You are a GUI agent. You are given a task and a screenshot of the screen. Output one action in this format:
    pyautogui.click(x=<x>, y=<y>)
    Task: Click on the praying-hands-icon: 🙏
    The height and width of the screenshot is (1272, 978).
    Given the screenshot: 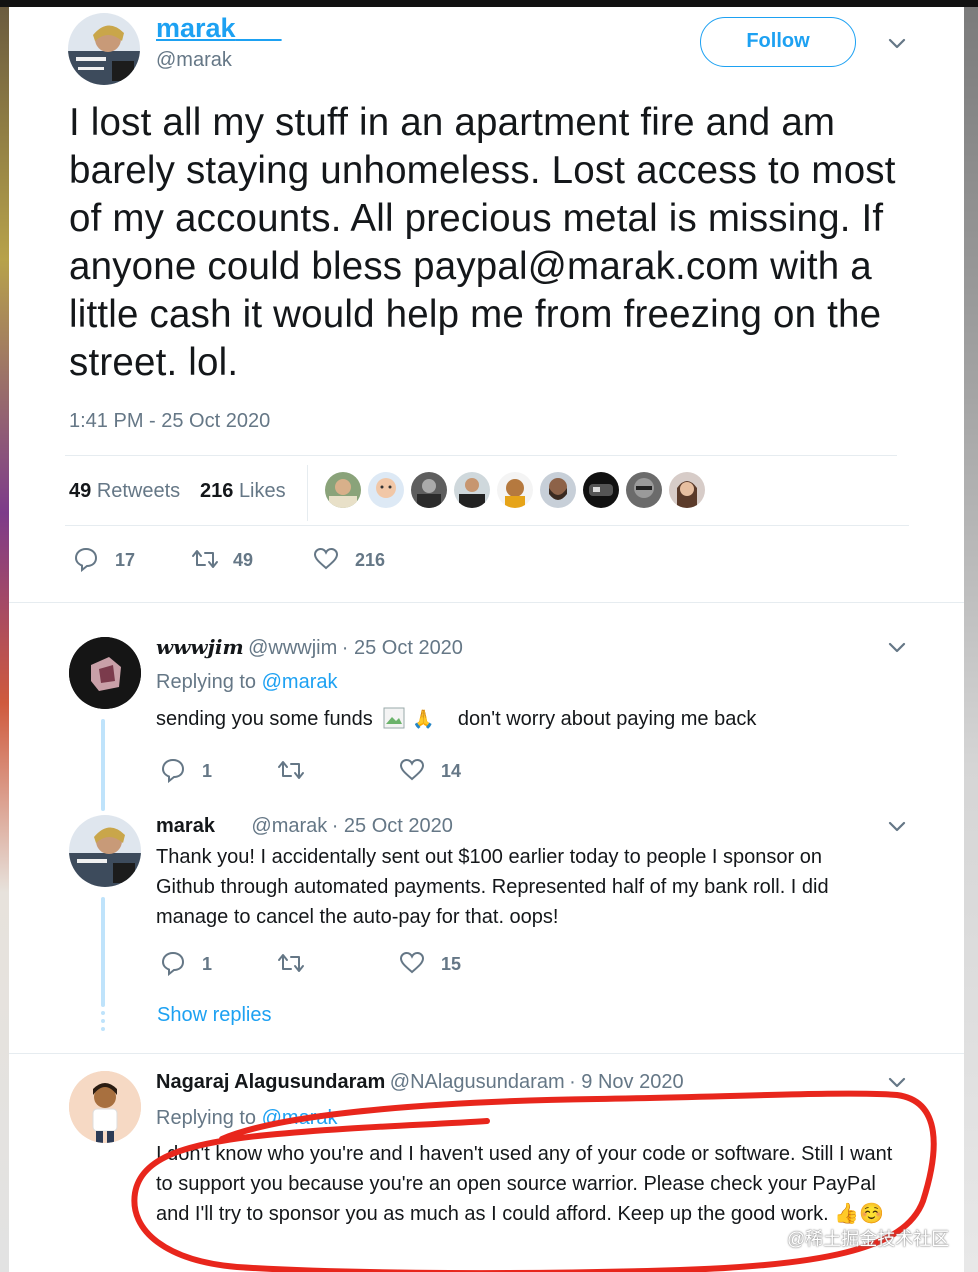 What is the action you would take?
    pyautogui.click(x=423, y=719)
    